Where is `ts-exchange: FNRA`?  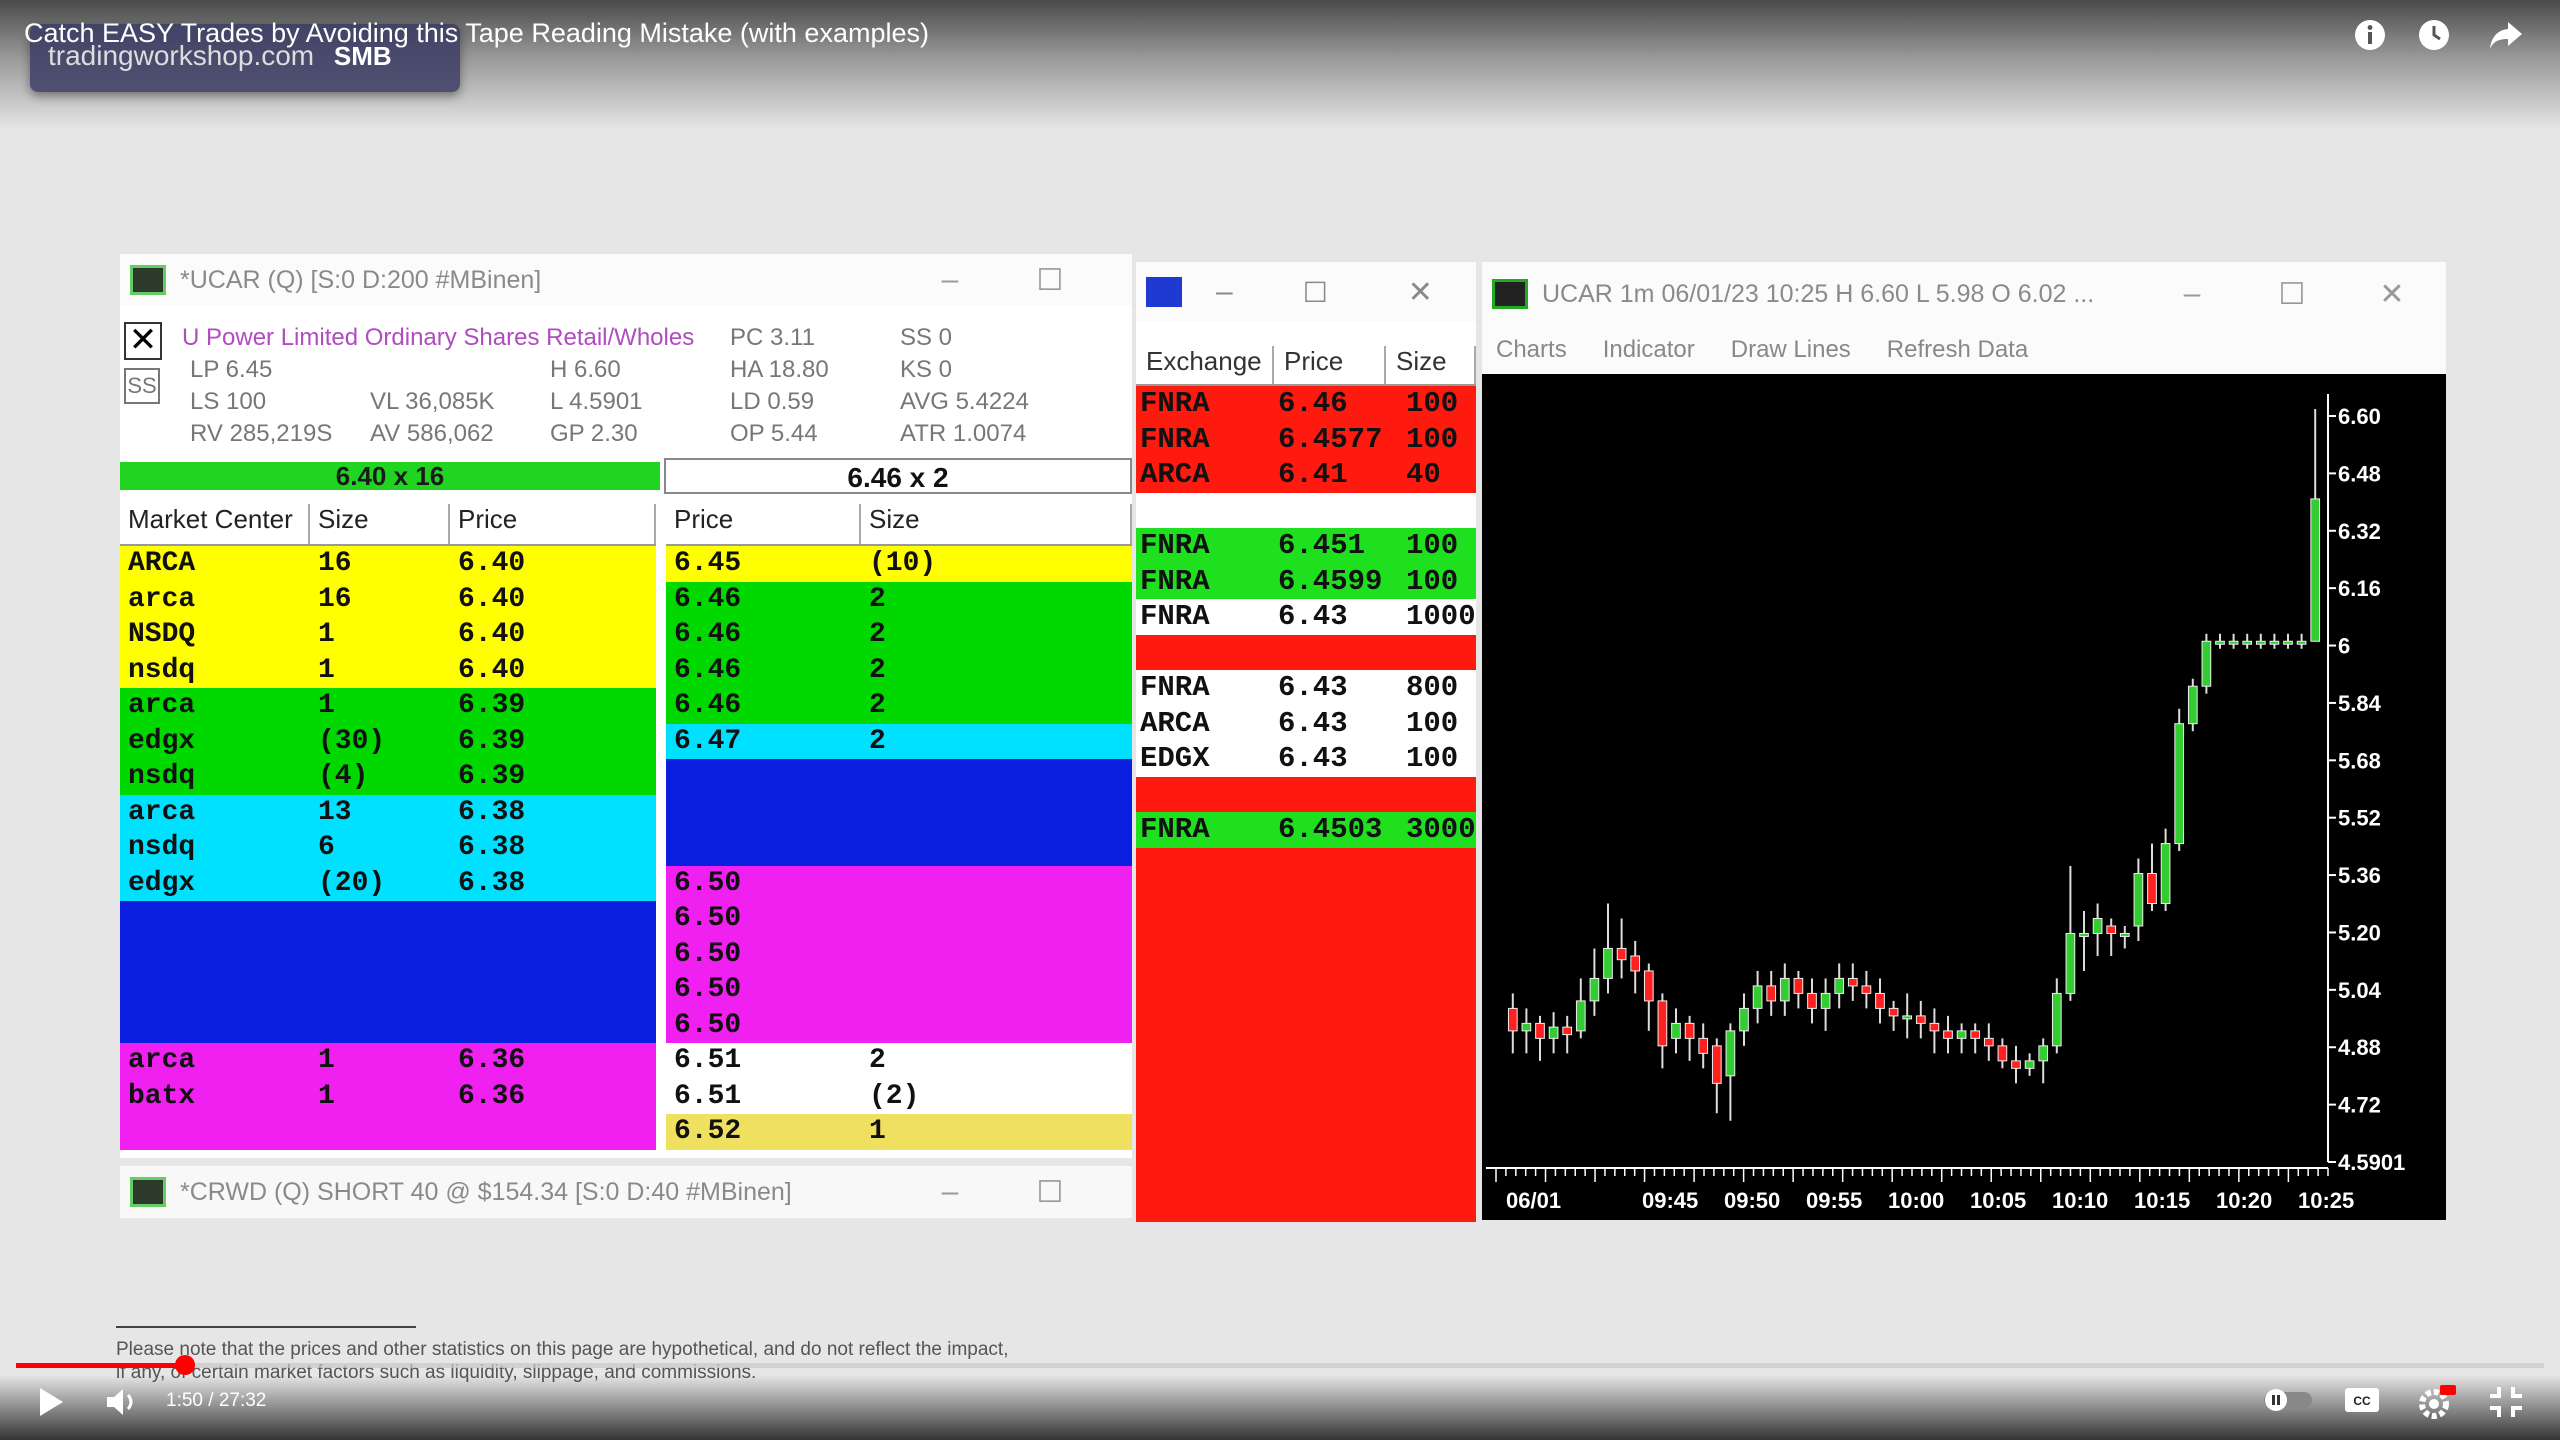 ts-exchange: FNRA is located at coordinates (1175, 581).